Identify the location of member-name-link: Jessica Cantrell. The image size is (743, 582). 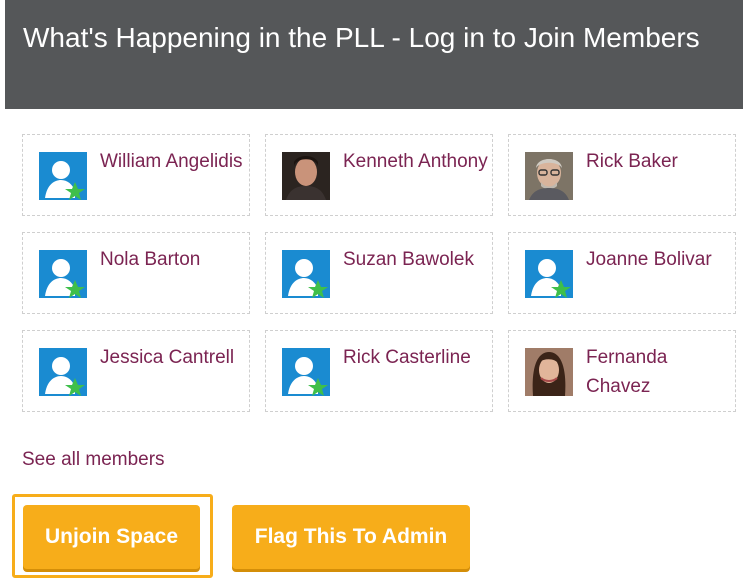
(172, 357).